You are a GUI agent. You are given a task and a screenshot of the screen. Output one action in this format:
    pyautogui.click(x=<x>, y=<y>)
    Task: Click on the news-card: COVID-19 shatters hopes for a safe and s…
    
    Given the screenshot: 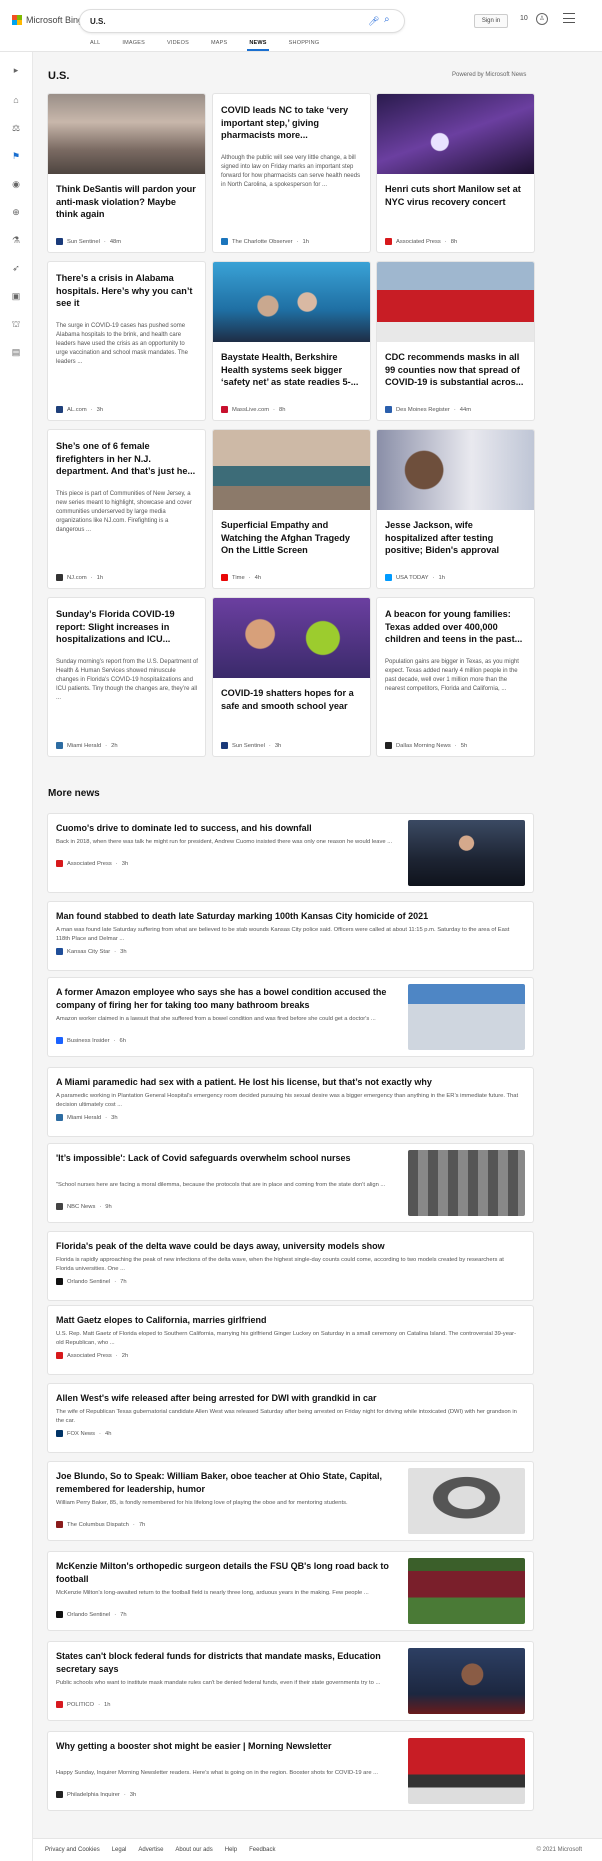 What is the action you would take?
    pyautogui.click(x=291, y=677)
    